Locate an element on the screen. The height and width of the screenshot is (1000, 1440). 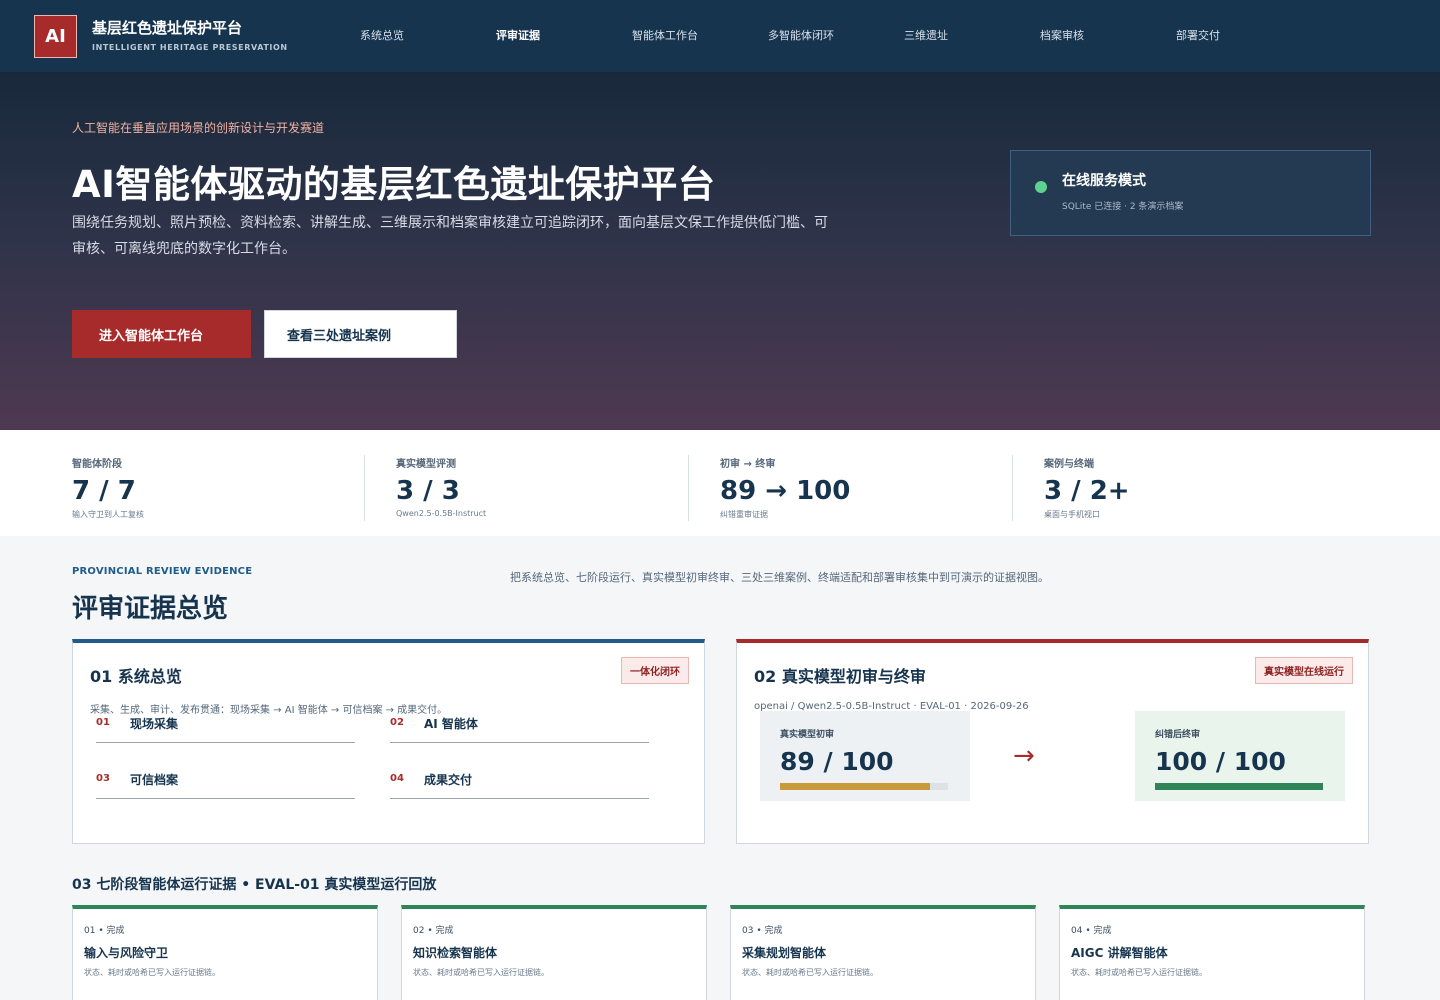
score-value: 100 / 100 is located at coordinates (1220, 761).